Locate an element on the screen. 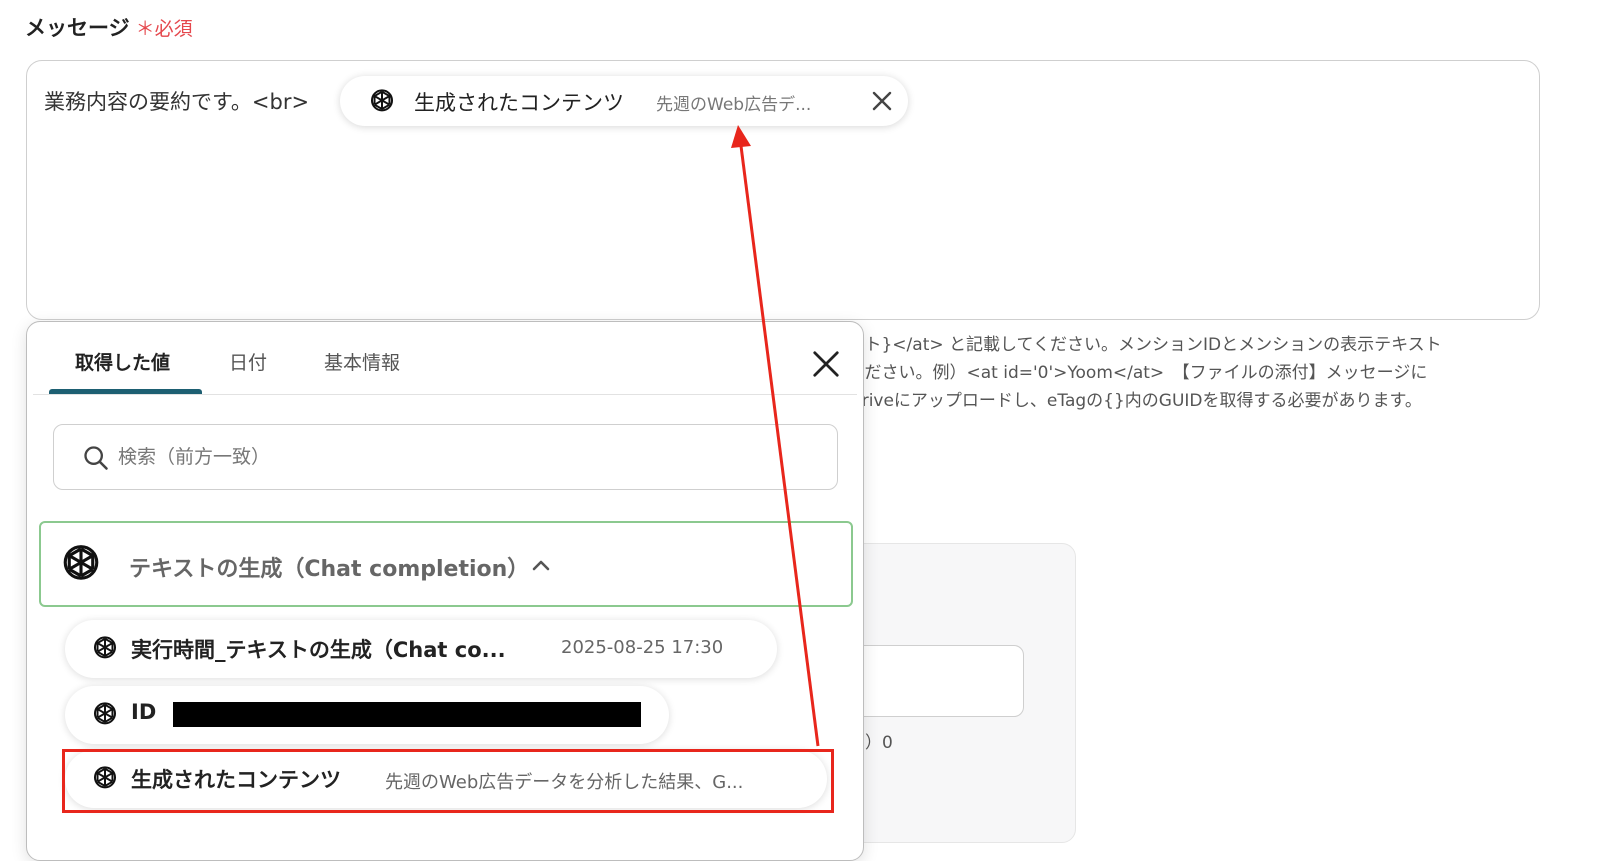 This screenshot has height=861, width=1600. list-item-id: ID is located at coordinates (367, 715).